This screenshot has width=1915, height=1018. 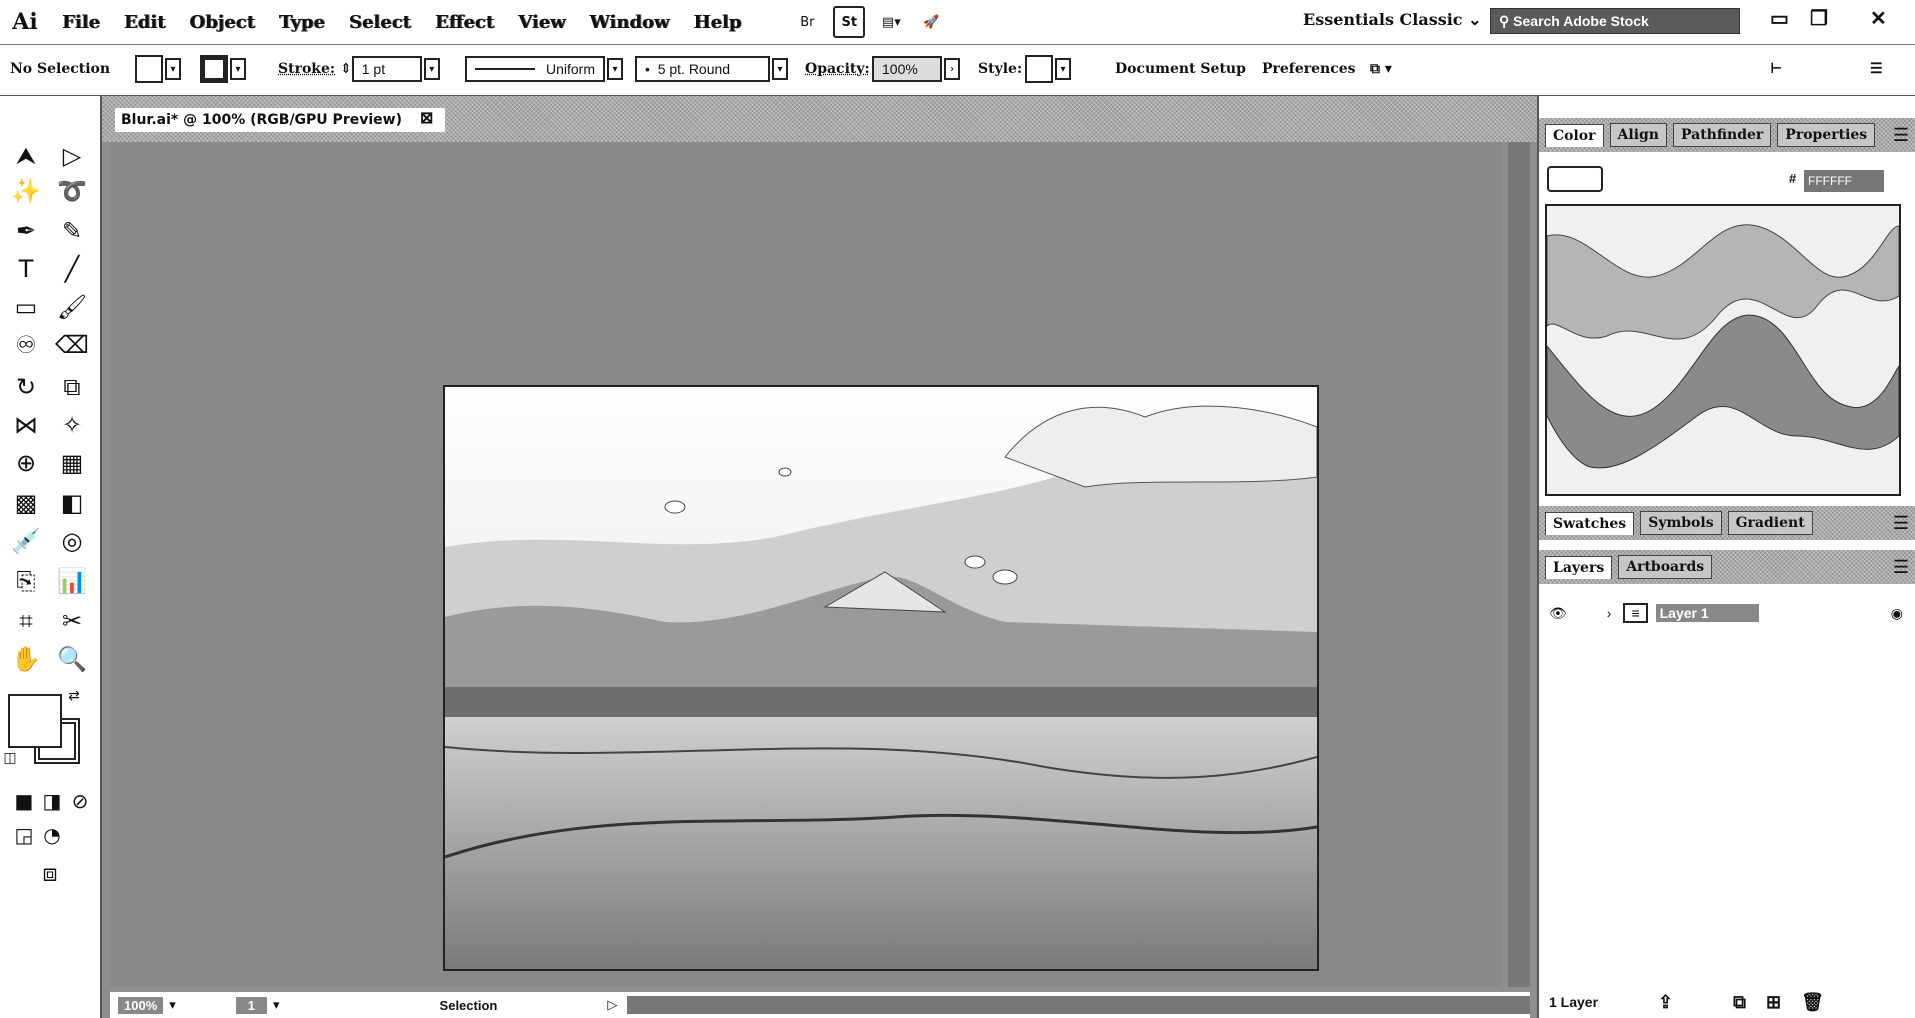 I want to click on tab-properties: Properties, so click(x=1826, y=135).